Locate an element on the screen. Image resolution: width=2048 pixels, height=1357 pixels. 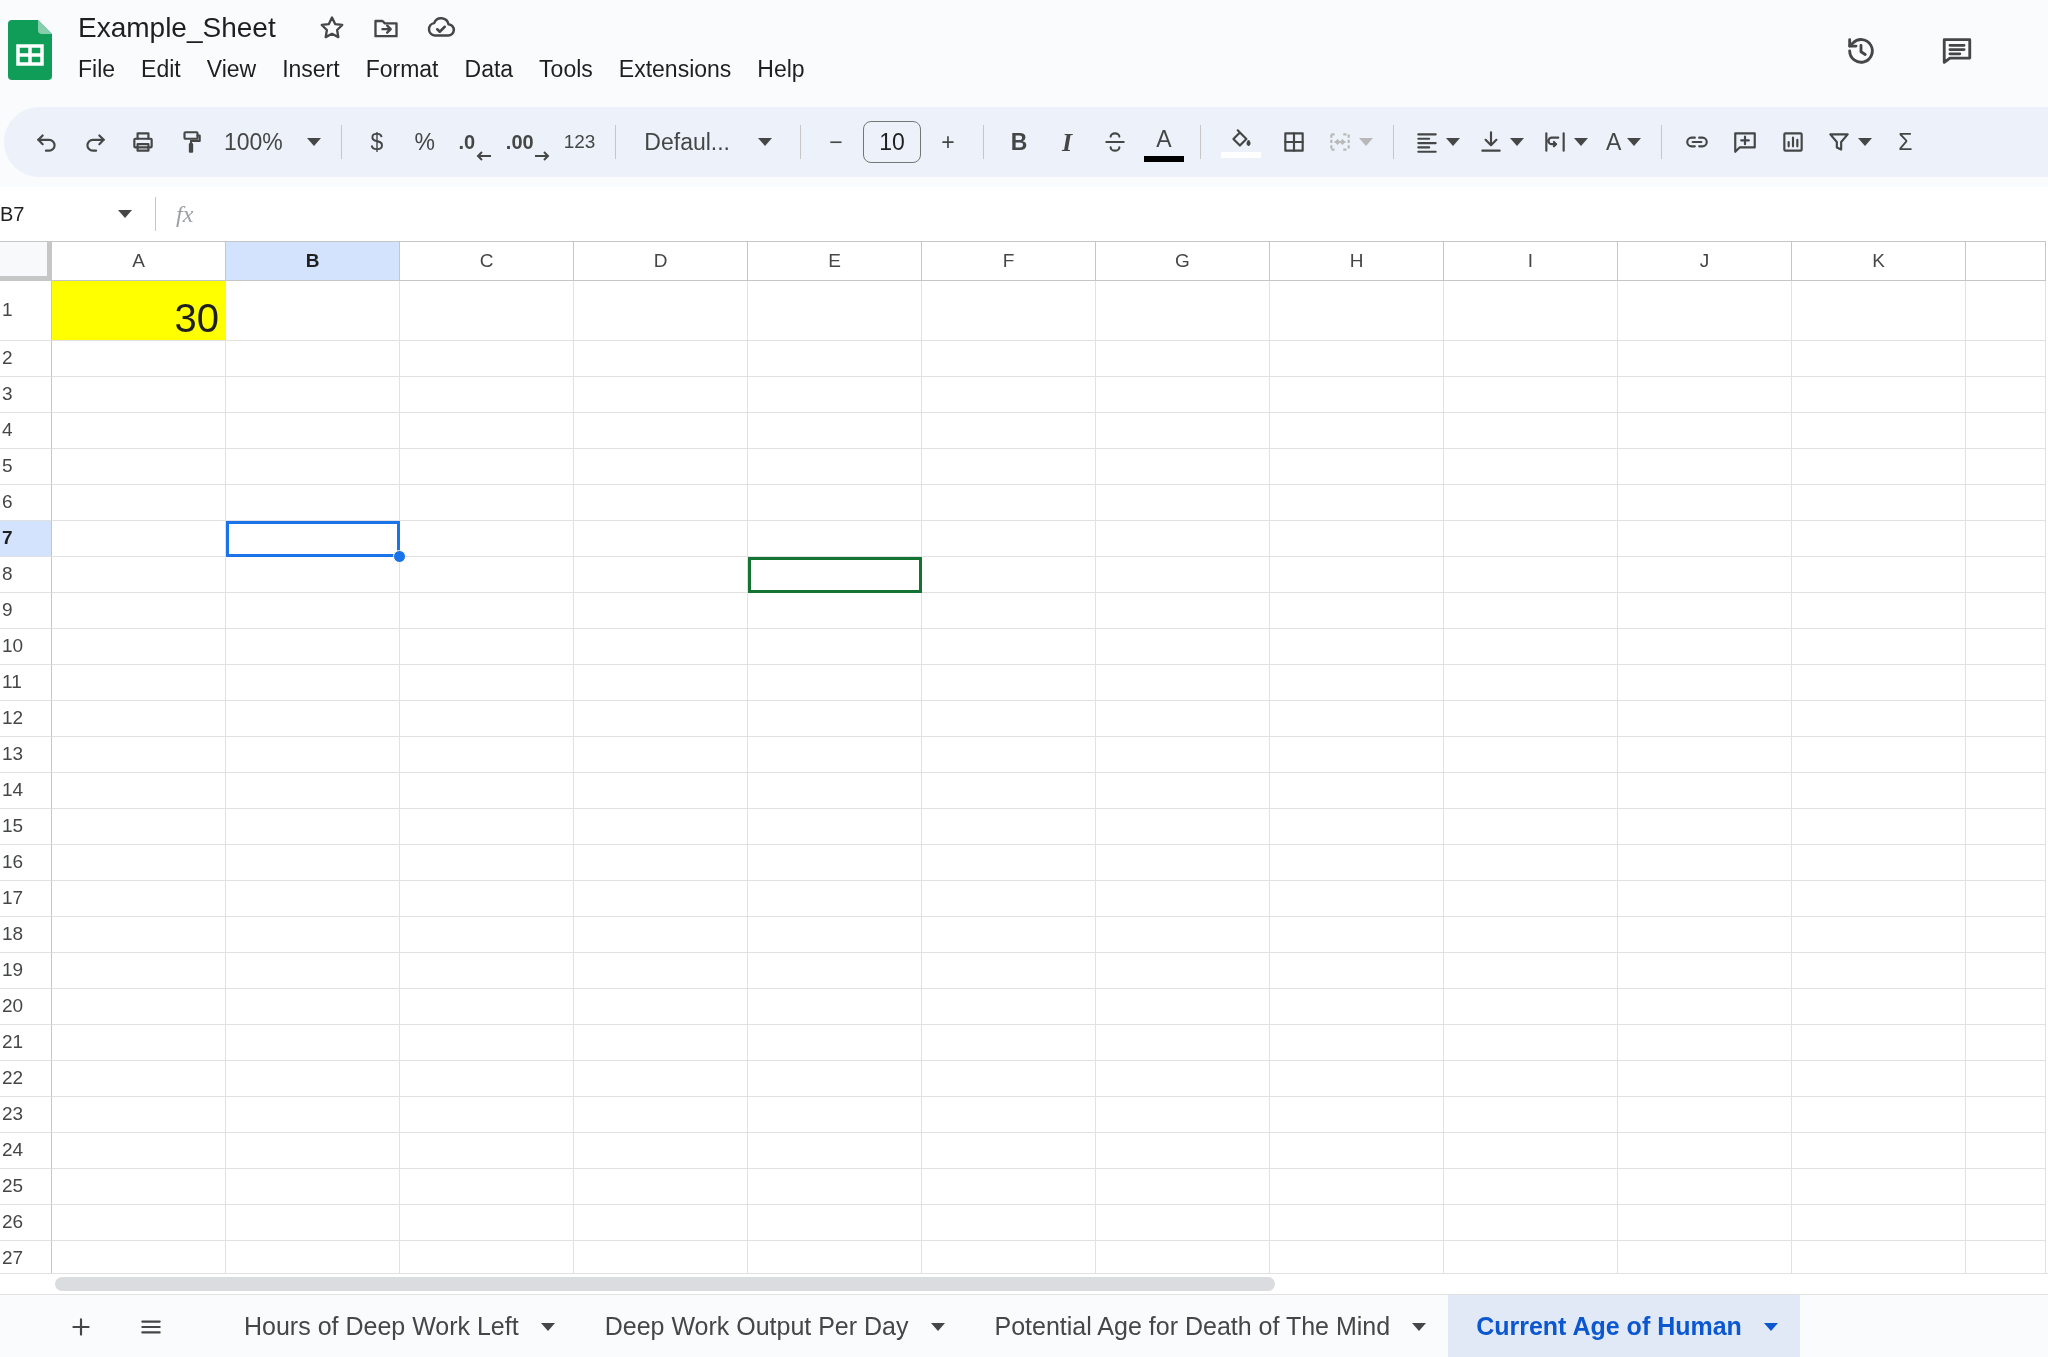
row-header: 8 is located at coordinates (26, 575).